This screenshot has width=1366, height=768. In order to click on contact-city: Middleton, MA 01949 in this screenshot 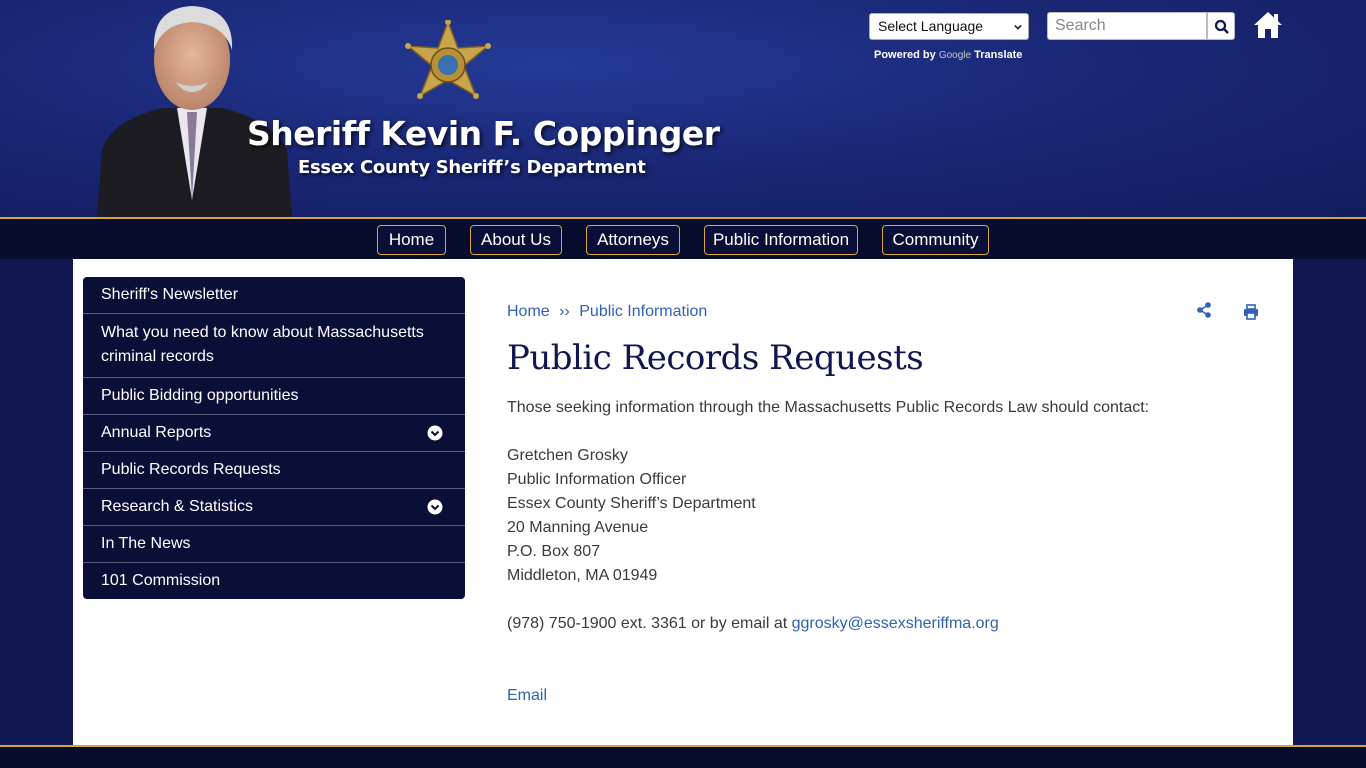, I will do `click(582, 575)`.